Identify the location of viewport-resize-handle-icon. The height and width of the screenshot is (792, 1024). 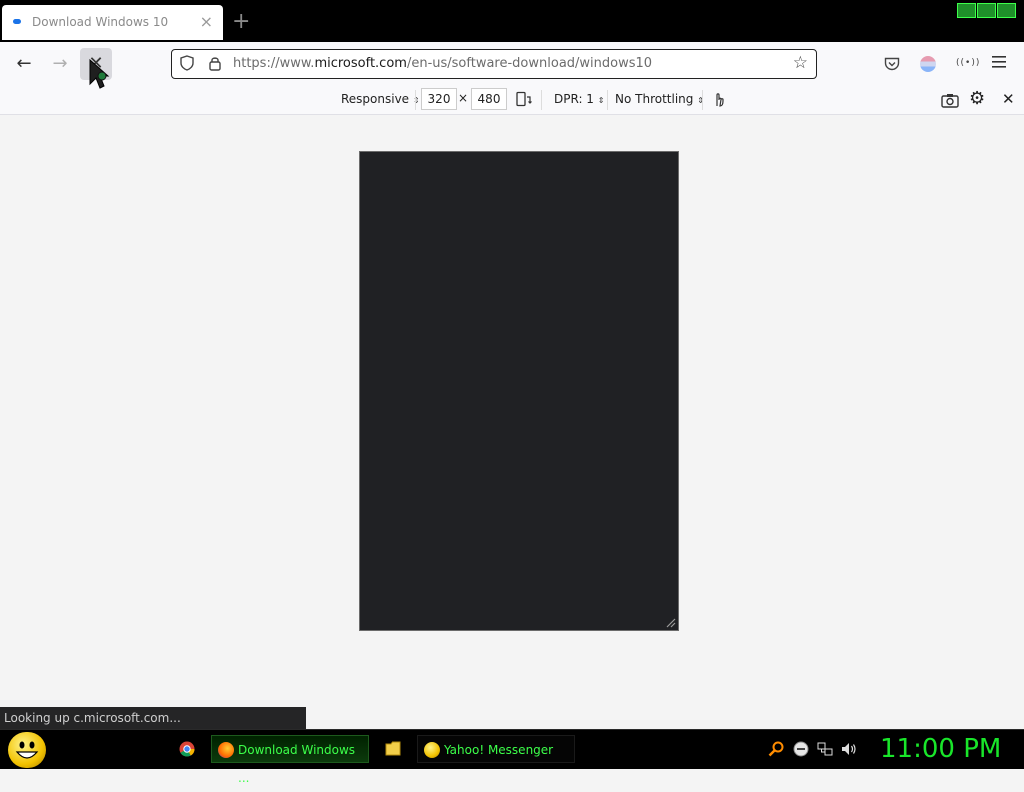
(671, 623).